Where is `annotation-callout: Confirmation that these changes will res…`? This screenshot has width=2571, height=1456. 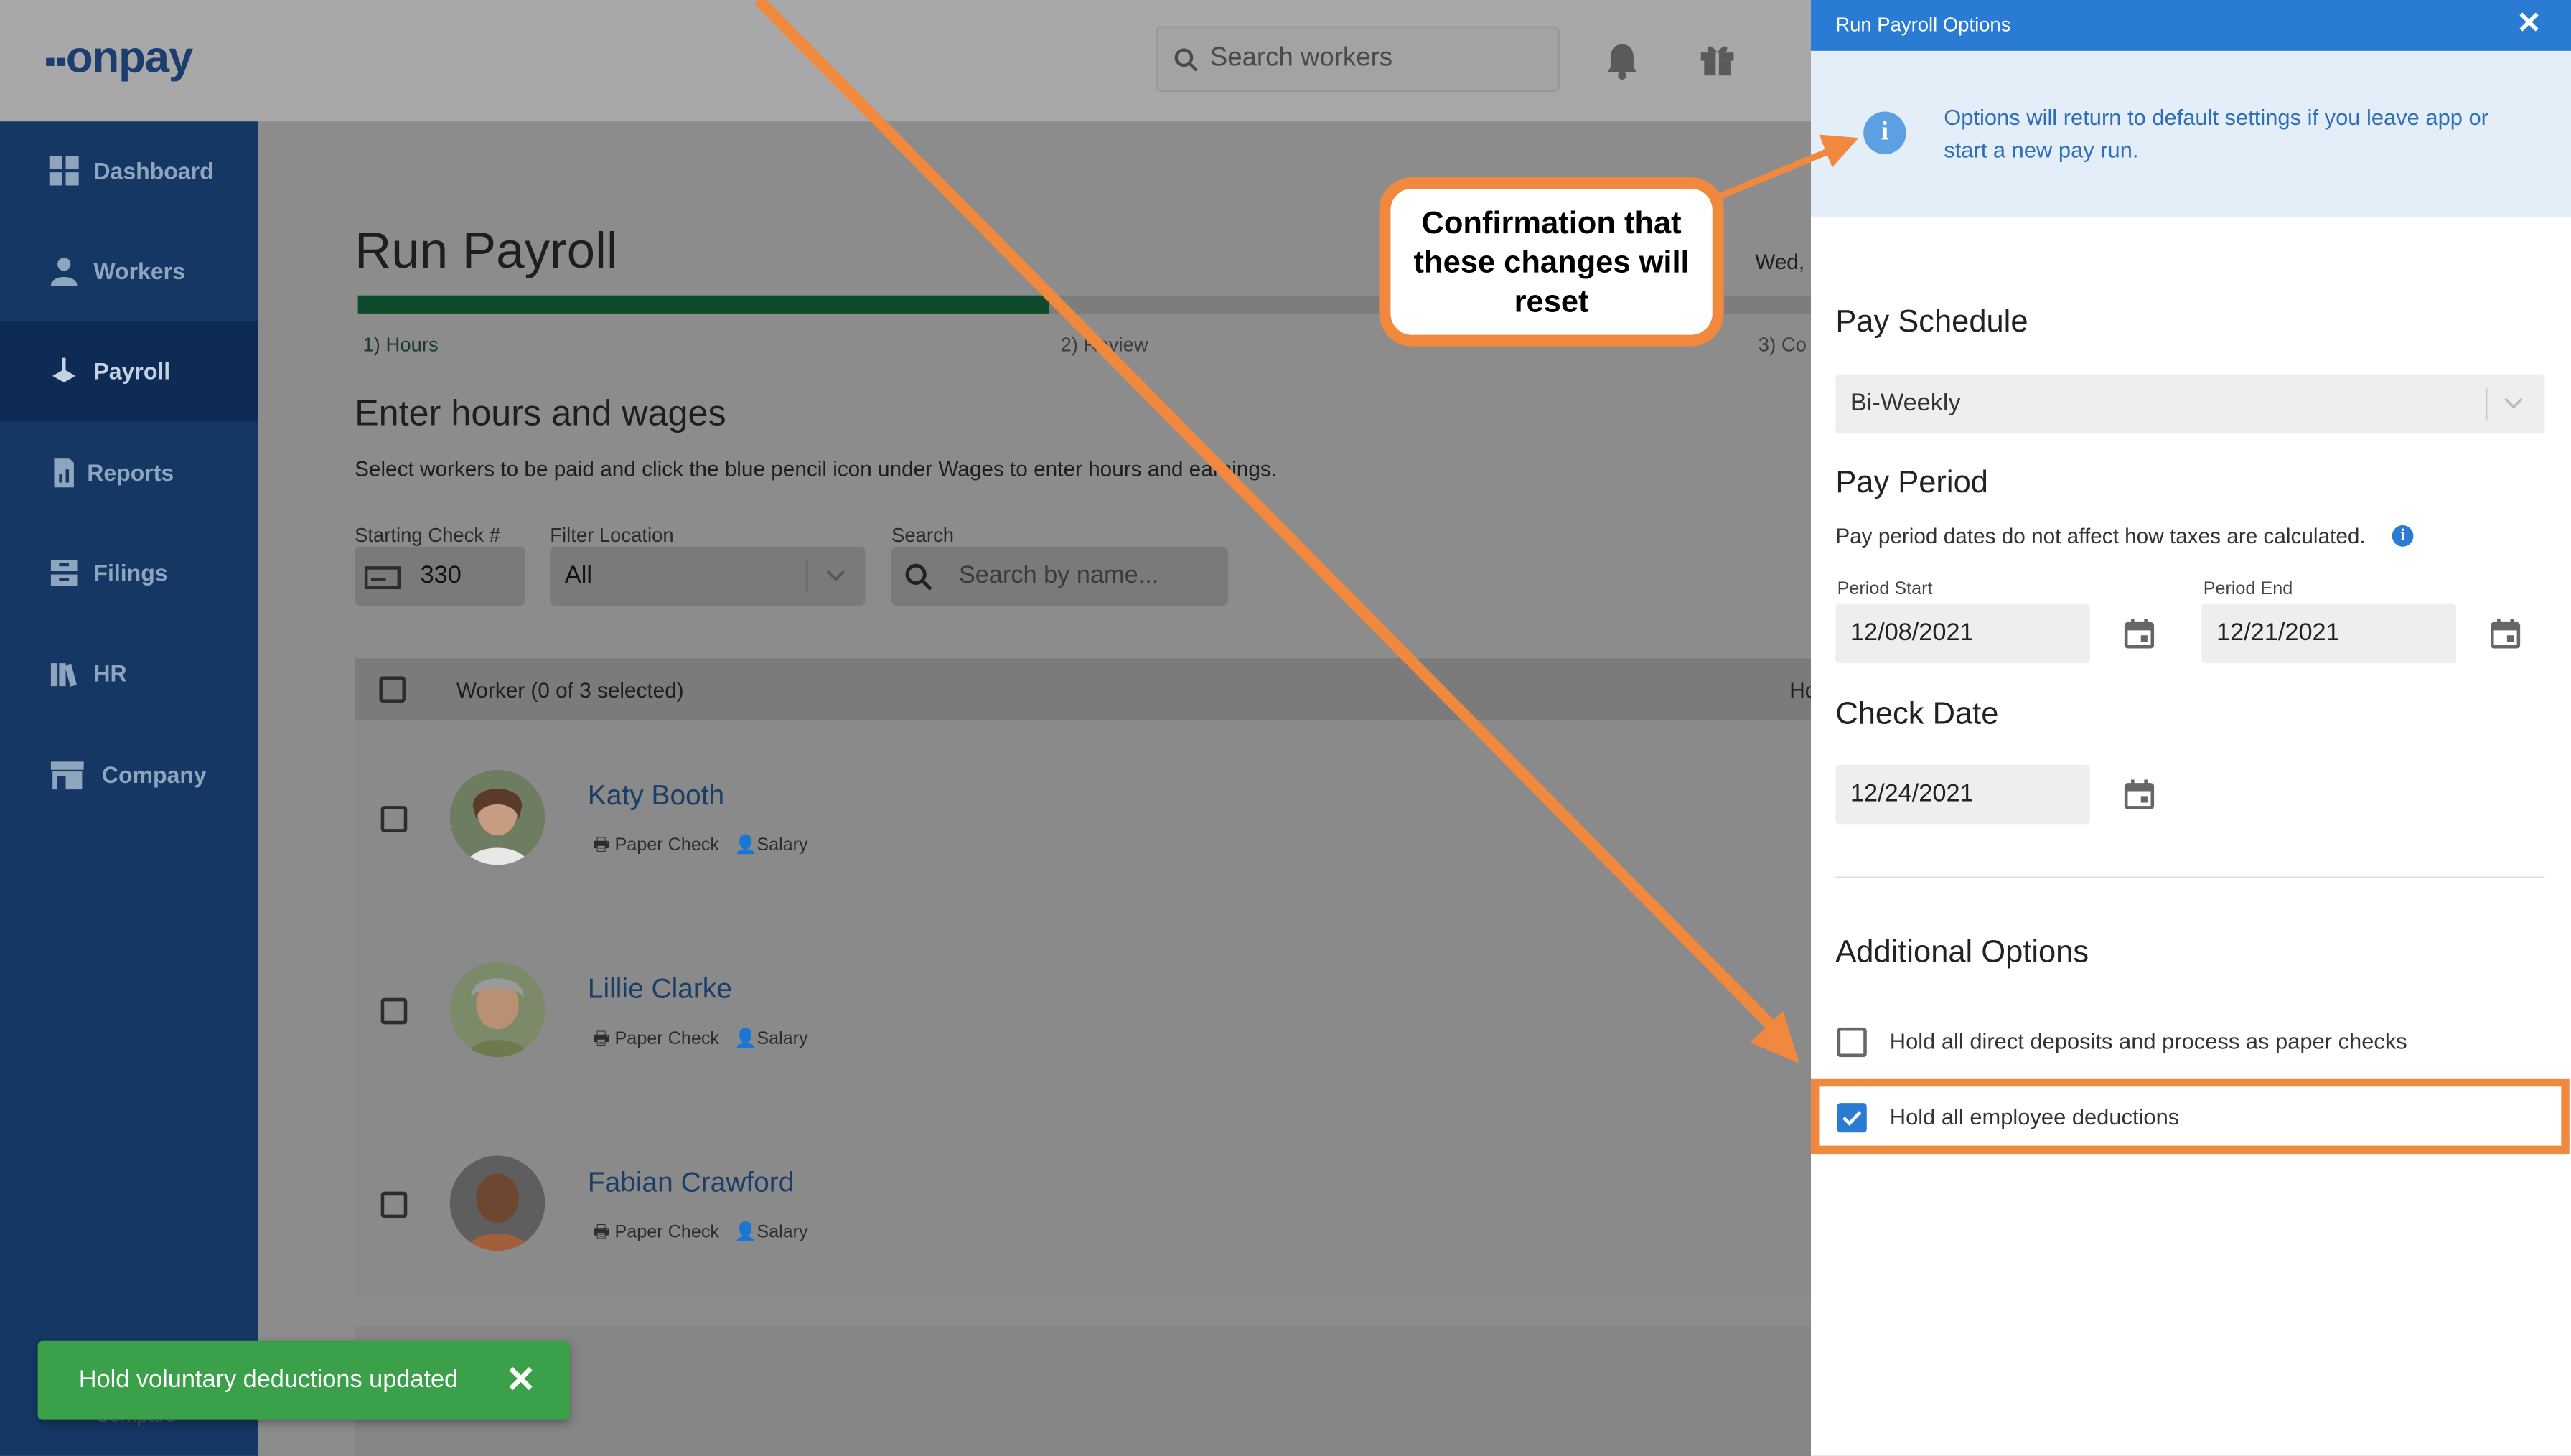
annotation-callout: Confirmation that these changes will res… is located at coordinates (1551, 262).